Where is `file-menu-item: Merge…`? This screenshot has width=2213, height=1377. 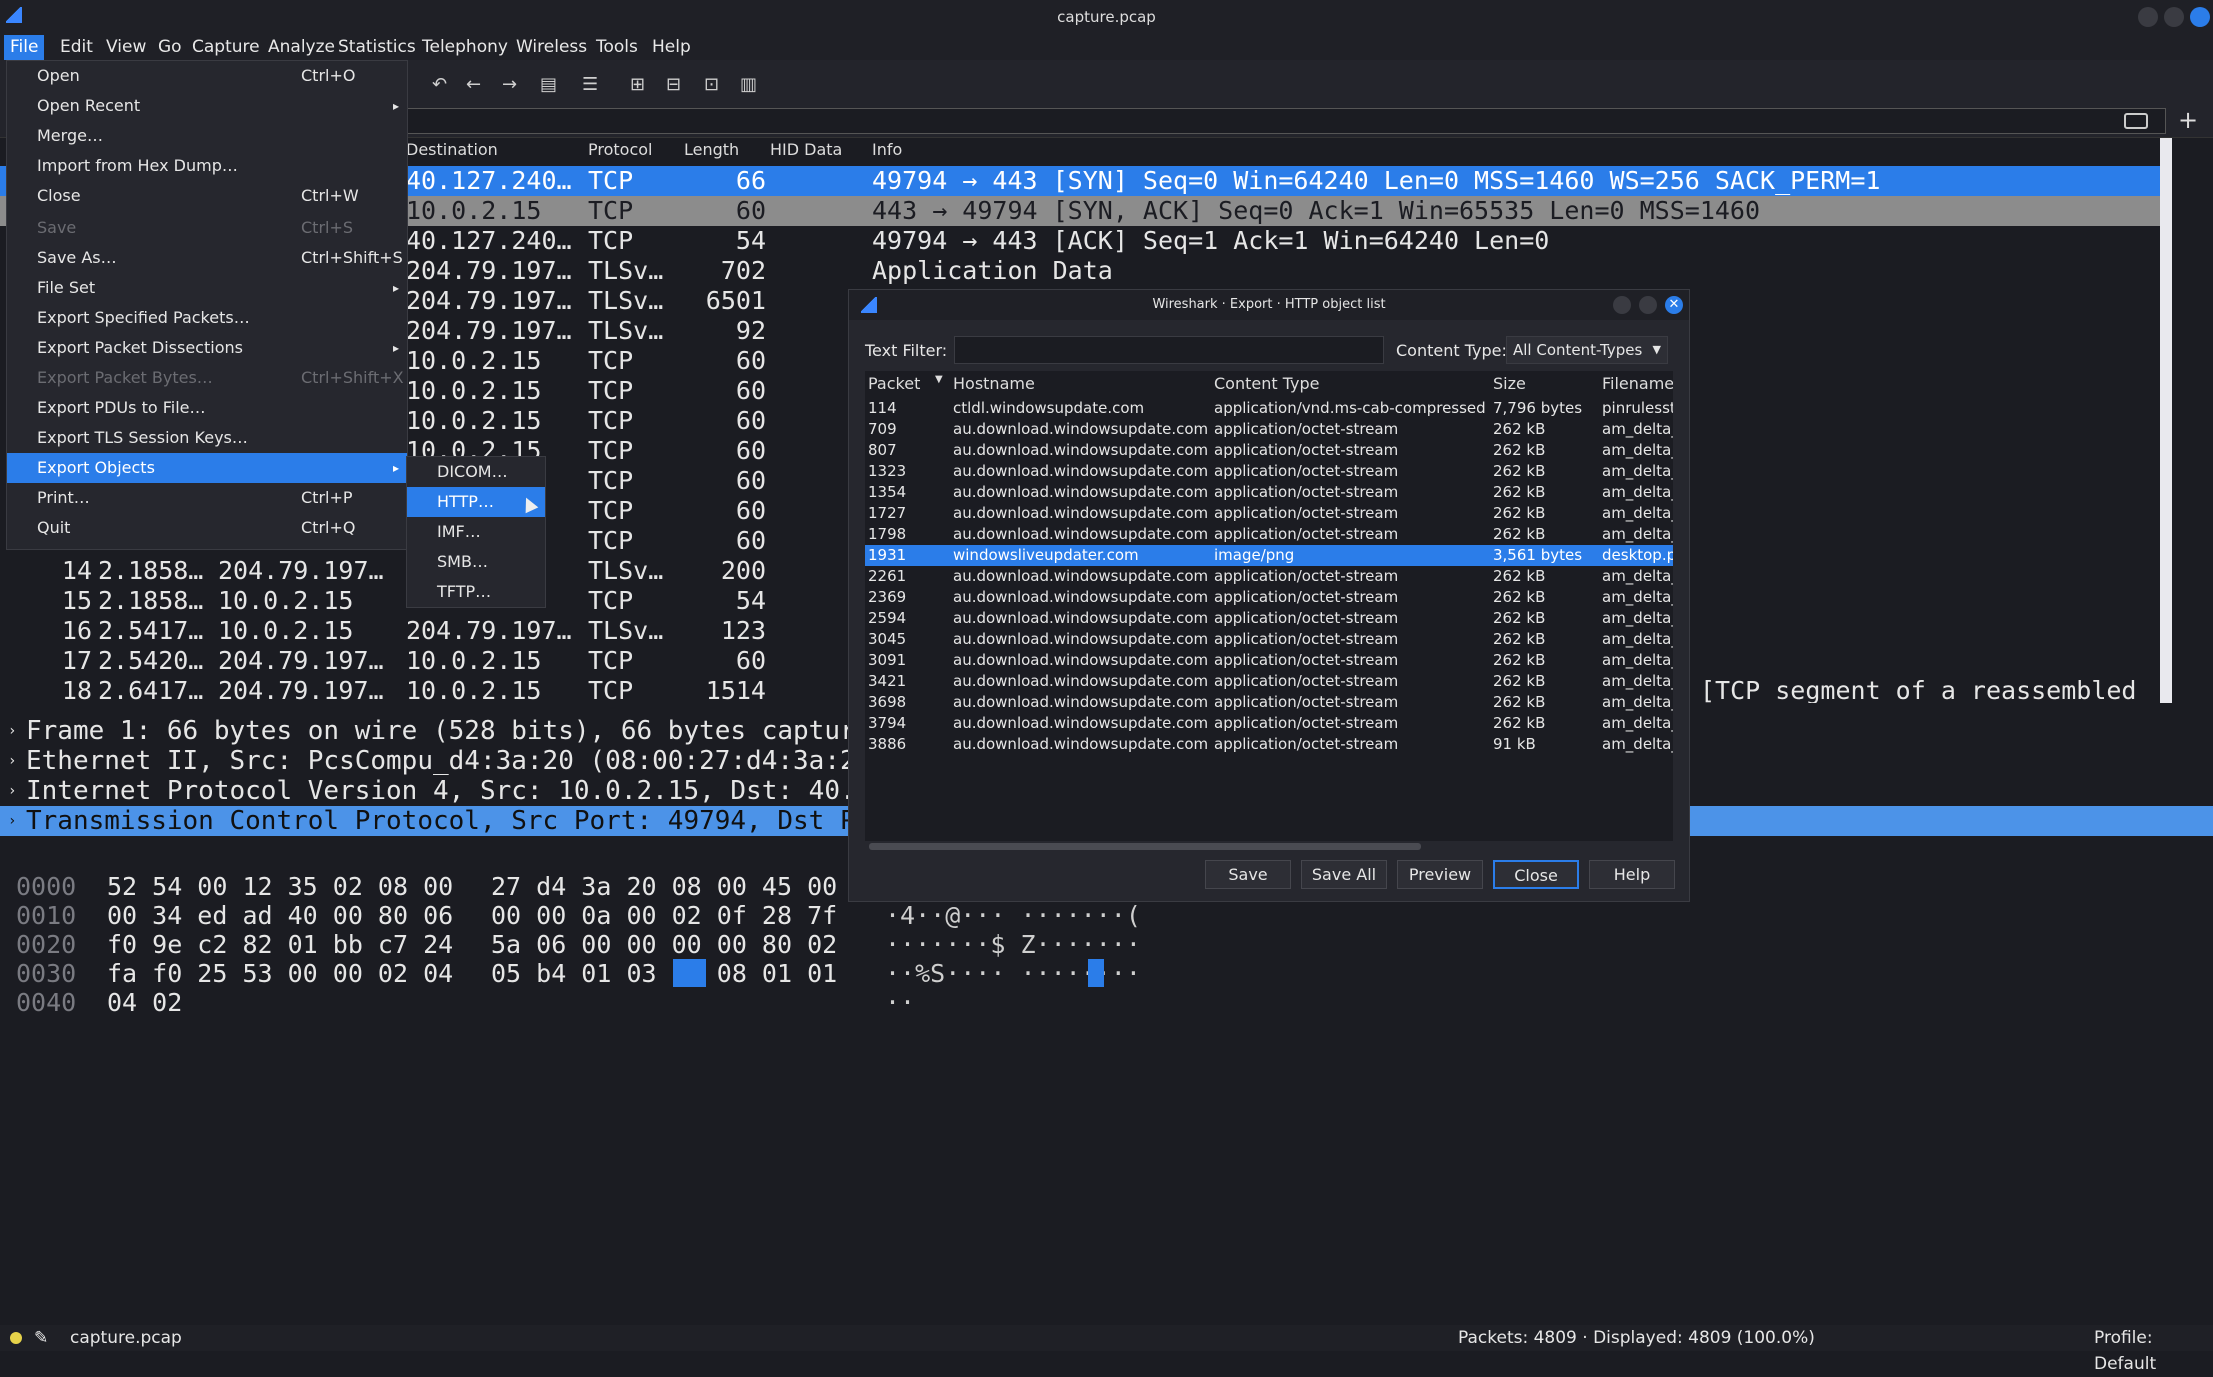
file-menu-item: Merge… is located at coordinates (207, 136).